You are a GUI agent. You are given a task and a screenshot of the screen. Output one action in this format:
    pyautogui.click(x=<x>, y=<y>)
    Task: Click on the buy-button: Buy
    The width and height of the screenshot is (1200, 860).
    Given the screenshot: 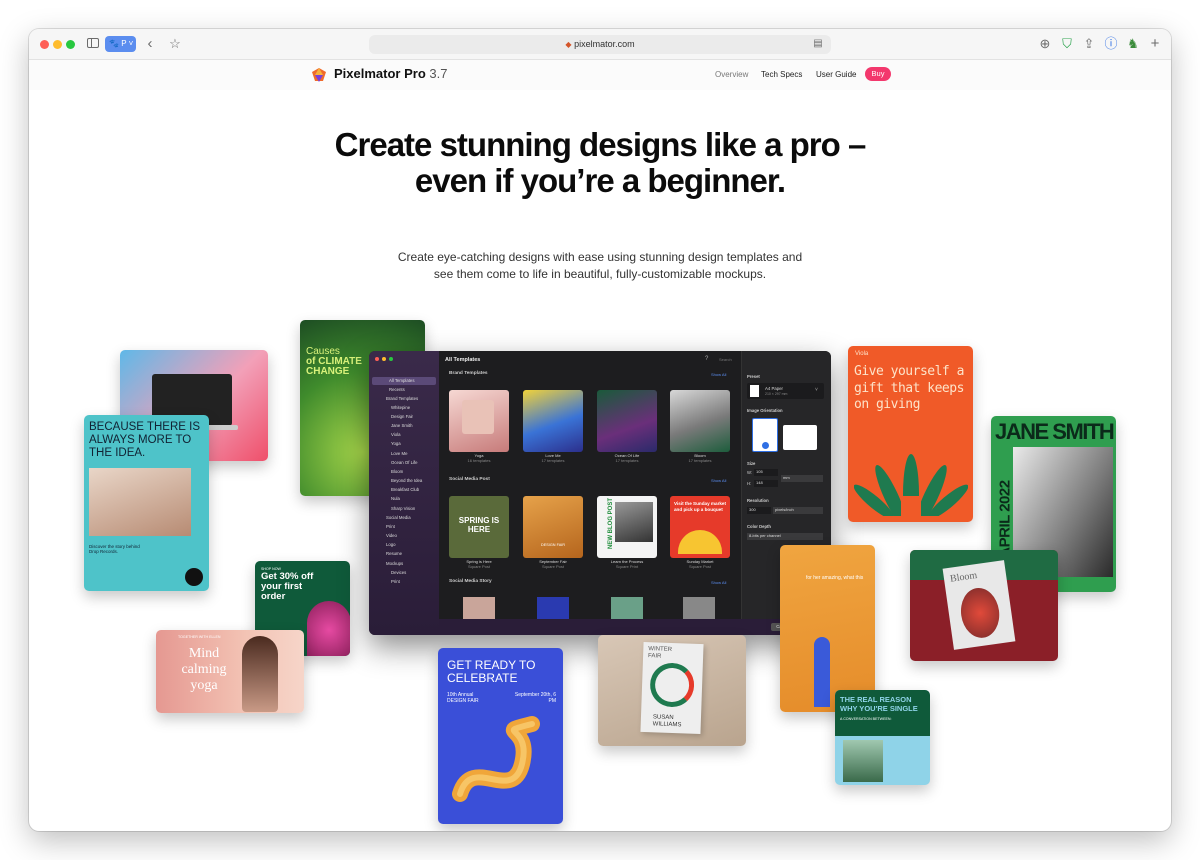 What is the action you would take?
    pyautogui.click(x=878, y=74)
    